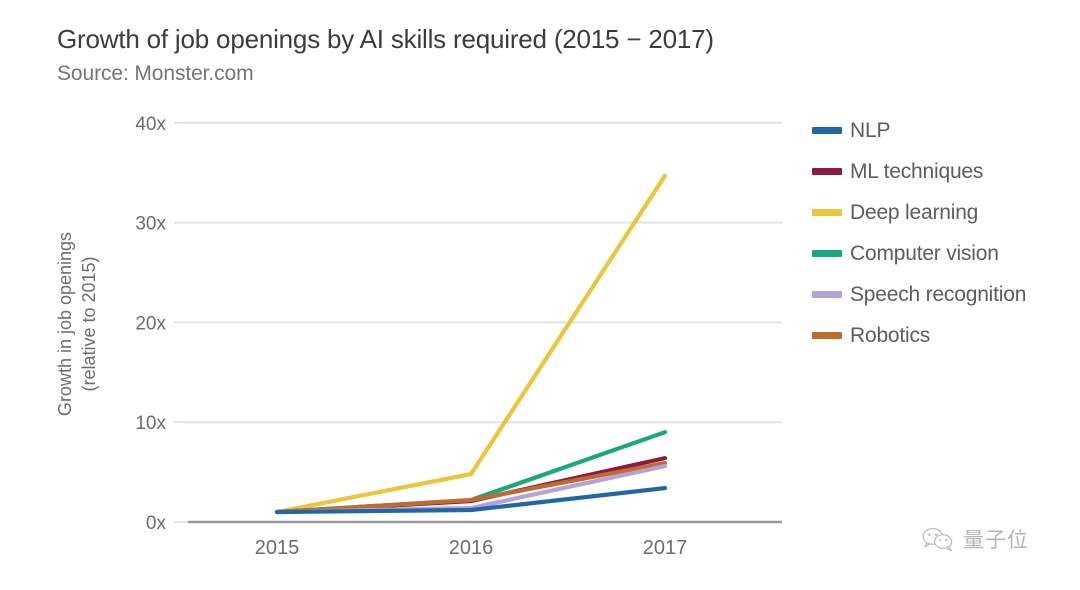 The width and height of the screenshot is (1080, 590). What do you see at coordinates (917, 171) in the screenshot?
I see `legend-label: ML techniques` at bounding box center [917, 171].